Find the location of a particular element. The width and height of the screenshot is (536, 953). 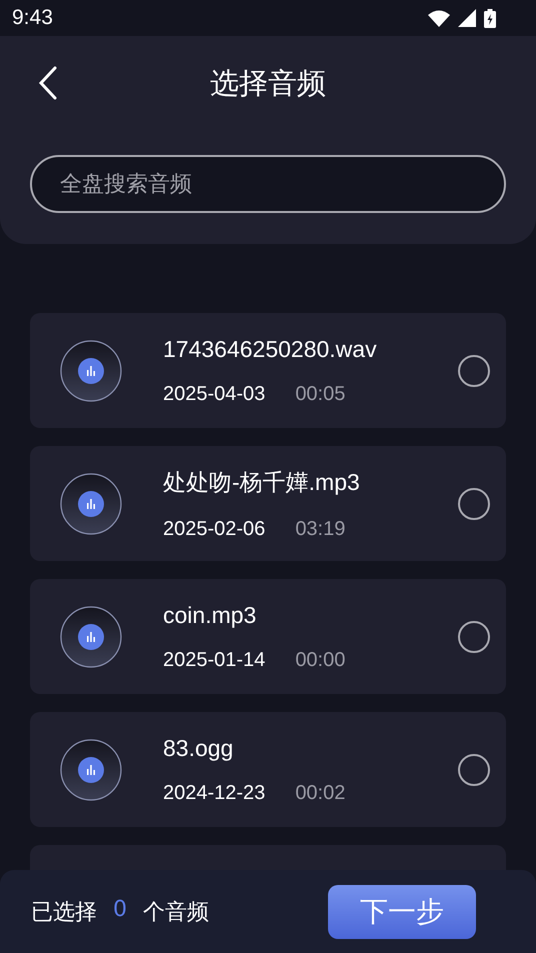

next-button: 下一步 is located at coordinates (402, 911).